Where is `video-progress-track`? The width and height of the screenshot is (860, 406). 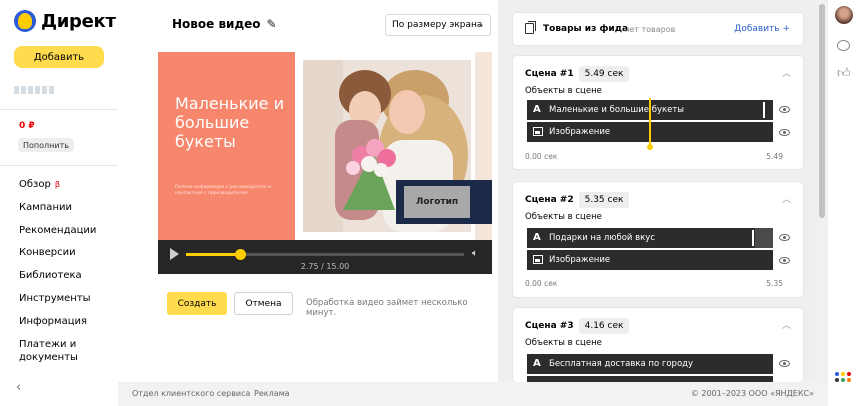
video-progress-track is located at coordinates (325, 254).